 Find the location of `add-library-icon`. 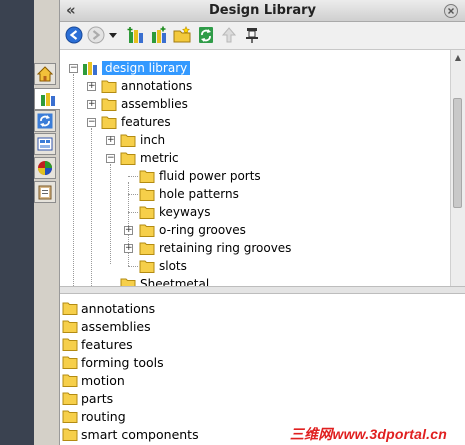

add-library-icon is located at coordinates (135, 35).